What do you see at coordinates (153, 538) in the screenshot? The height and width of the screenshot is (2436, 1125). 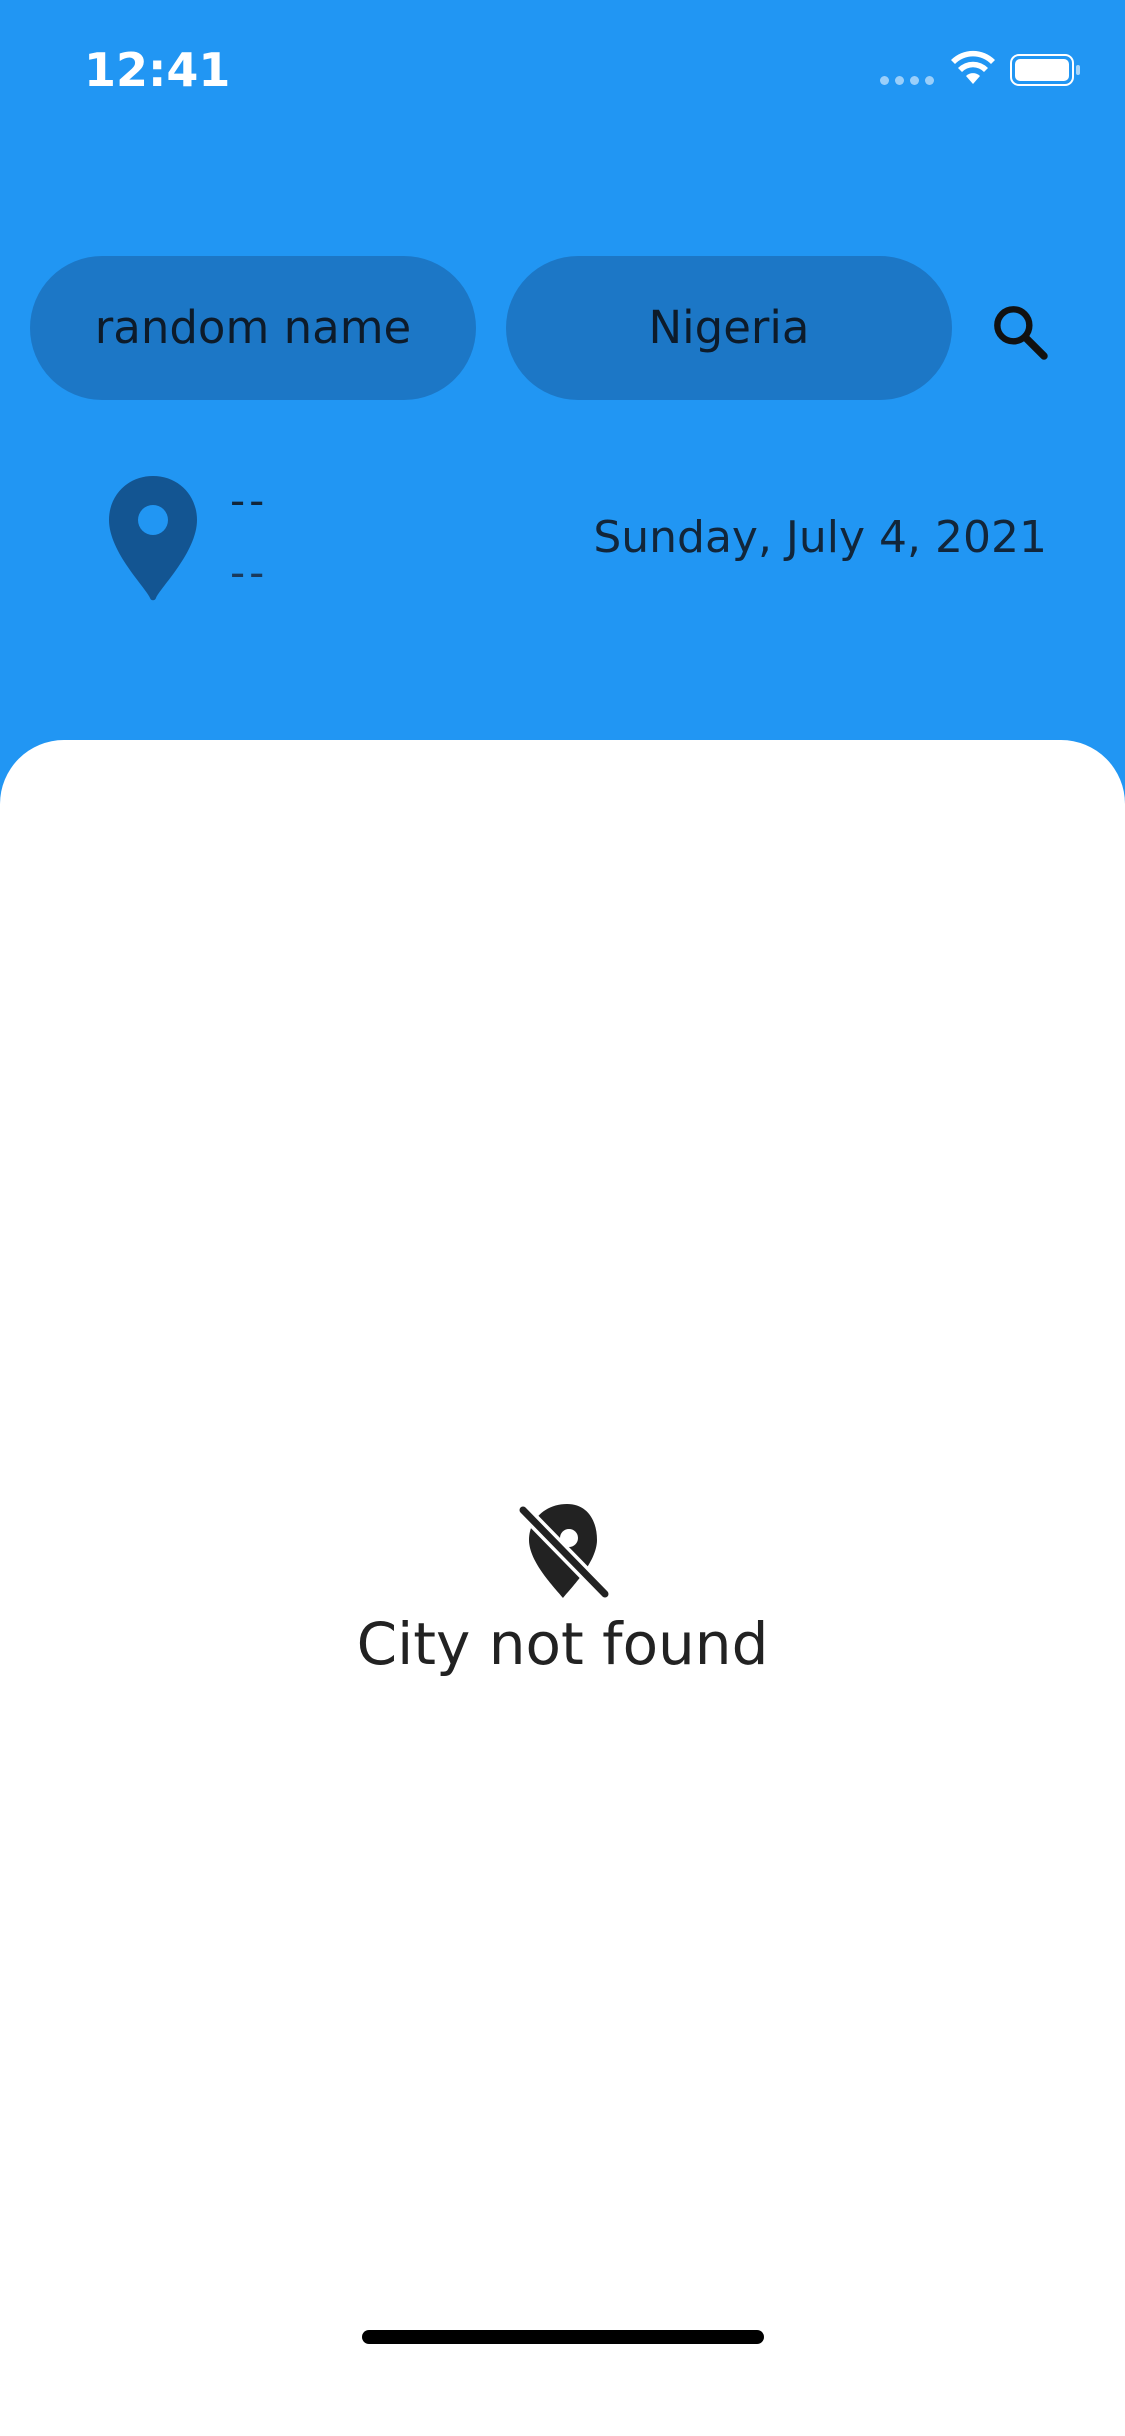 I see `location-pin-icon` at bounding box center [153, 538].